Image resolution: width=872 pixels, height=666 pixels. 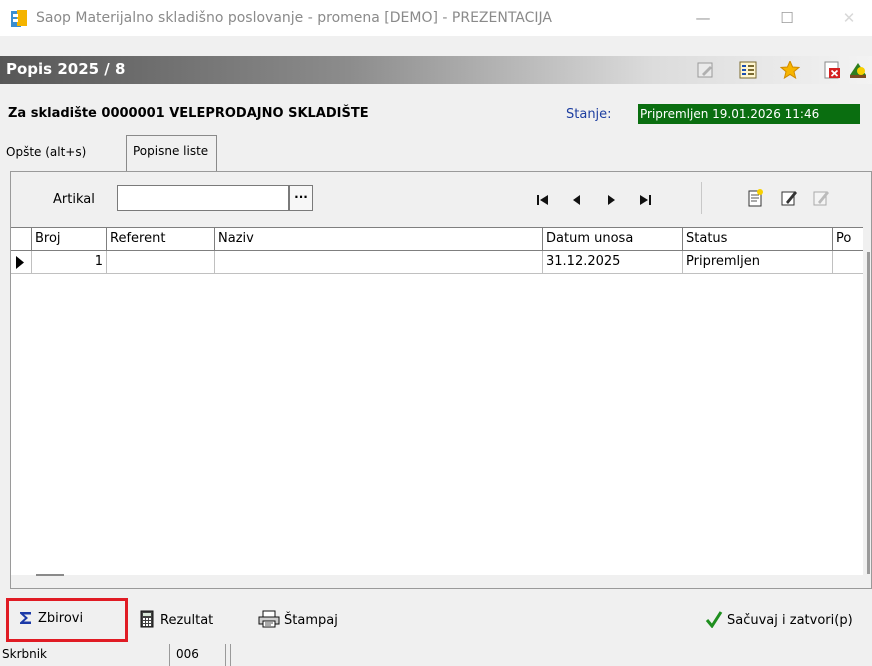 What do you see at coordinates (612, 262) in the screenshot?
I see `cell-datum-unosa: 31.12.2025` at bounding box center [612, 262].